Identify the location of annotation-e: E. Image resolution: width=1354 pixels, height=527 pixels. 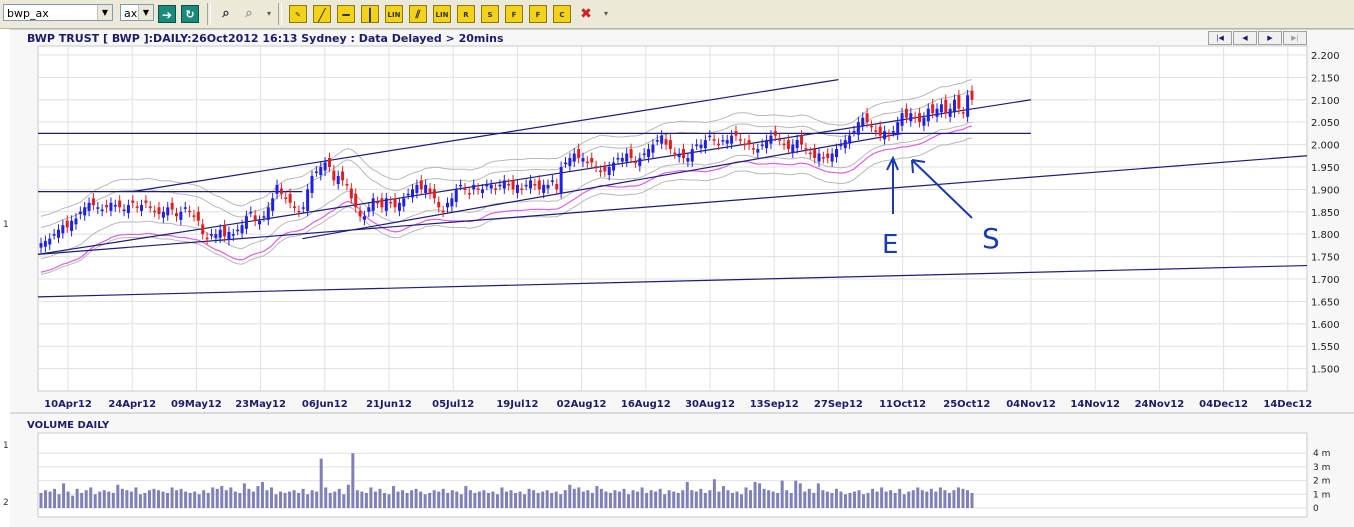
(890, 245).